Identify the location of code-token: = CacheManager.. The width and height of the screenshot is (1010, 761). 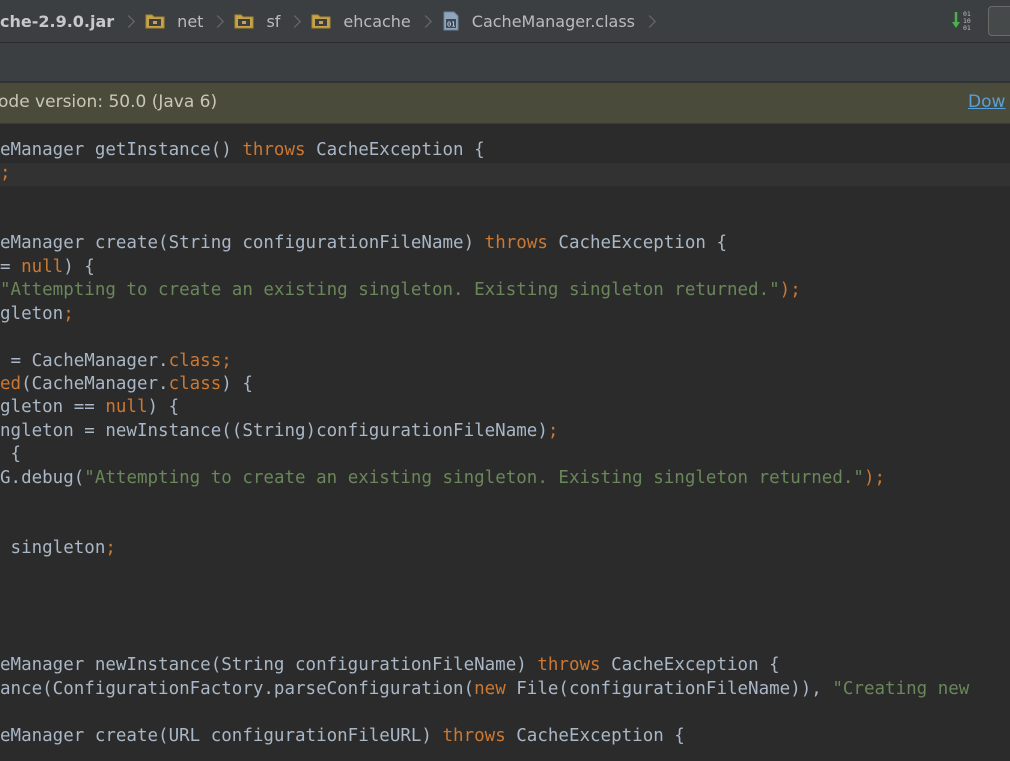
(84, 360).